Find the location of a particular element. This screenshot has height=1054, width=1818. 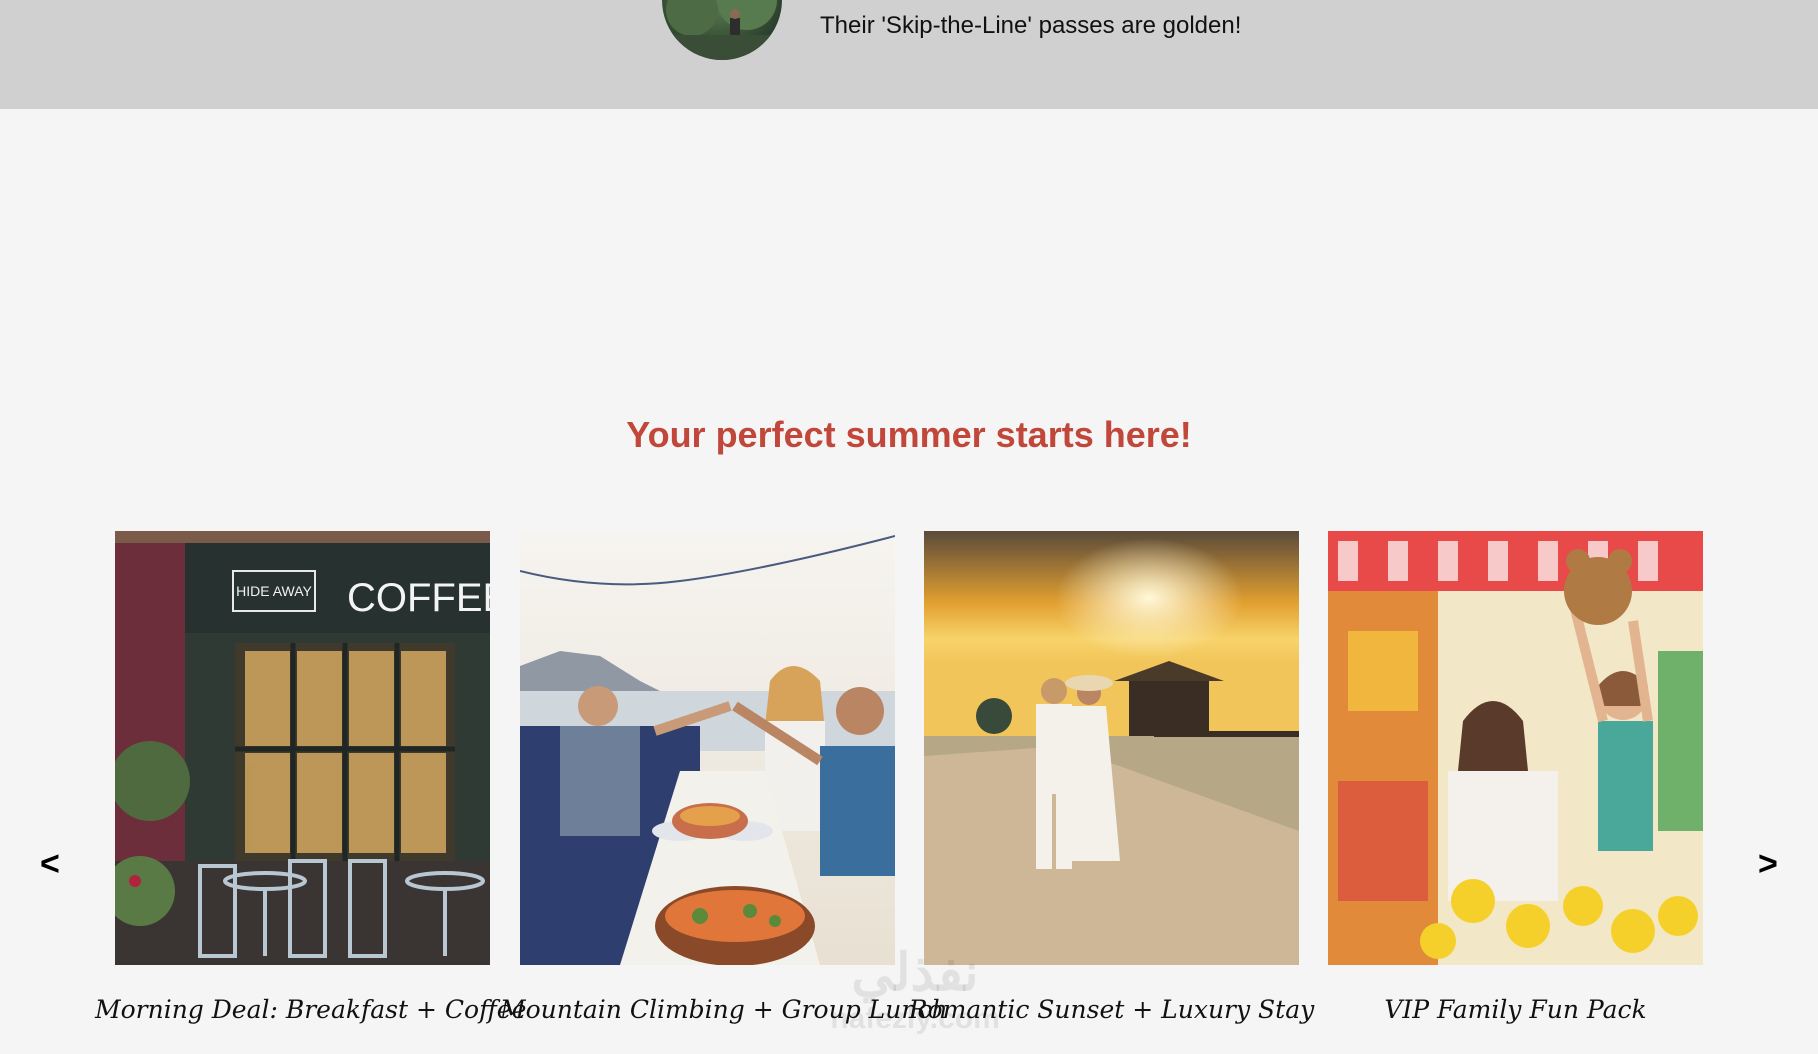

carousel-prev-button: < is located at coordinates (50, 864).